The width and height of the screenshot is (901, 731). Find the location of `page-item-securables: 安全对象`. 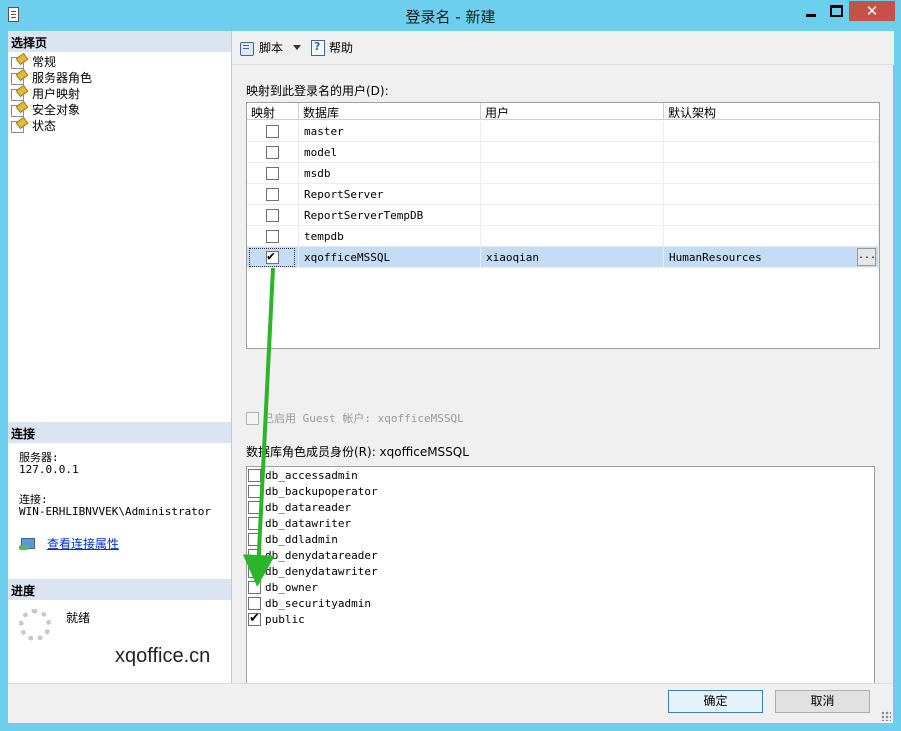

page-item-securables: 安全对象 is located at coordinates (51, 109).